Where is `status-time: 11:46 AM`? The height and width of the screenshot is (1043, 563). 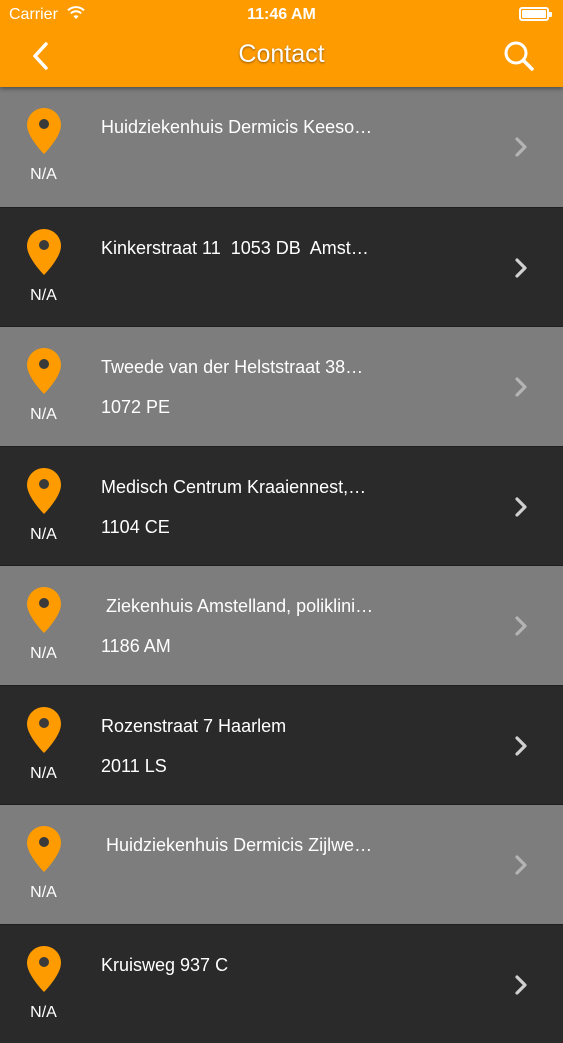
status-time: 11:46 AM is located at coordinates (281, 15).